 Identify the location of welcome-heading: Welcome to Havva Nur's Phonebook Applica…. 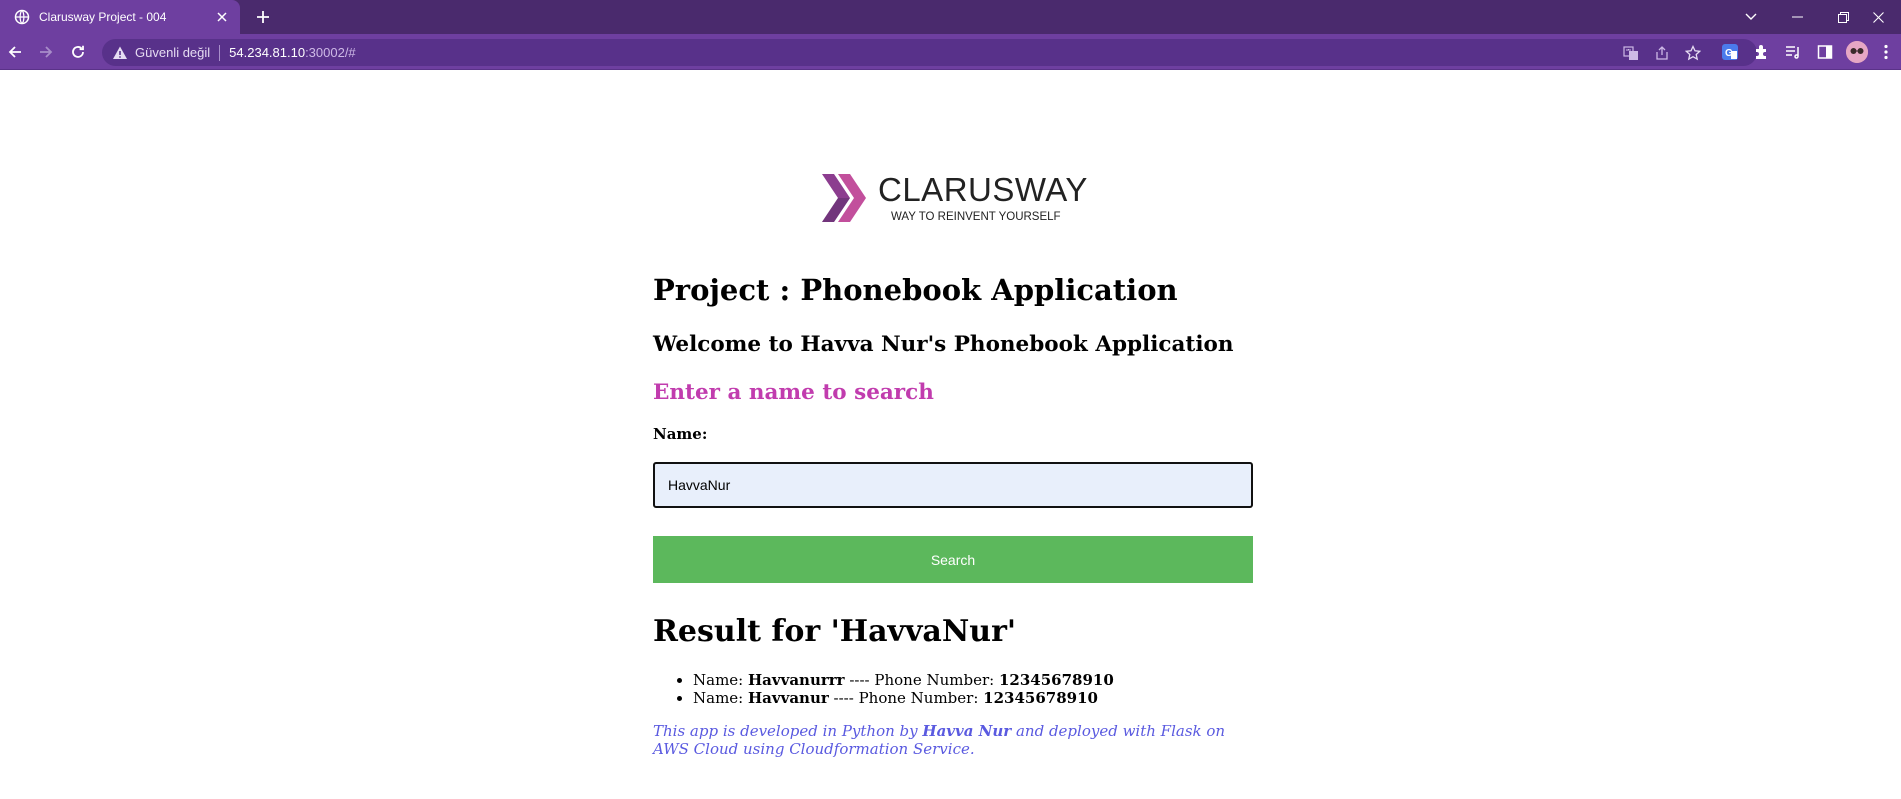
(943, 344).